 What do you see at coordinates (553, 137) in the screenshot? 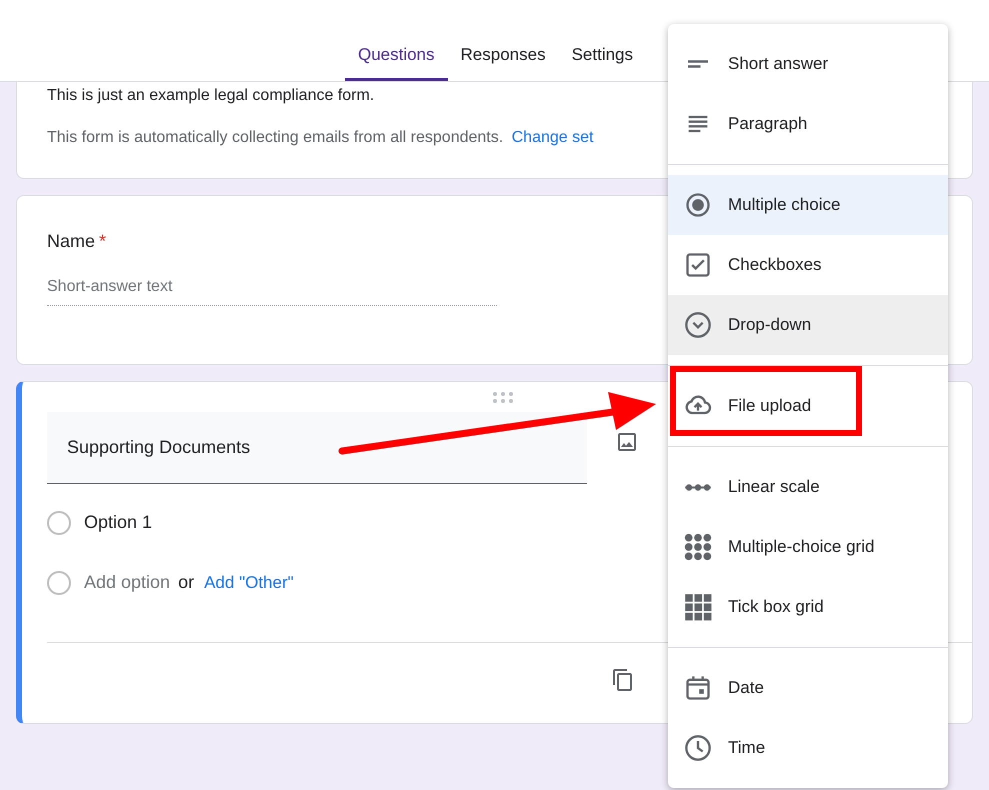
I see `change-settings-link: Change set` at bounding box center [553, 137].